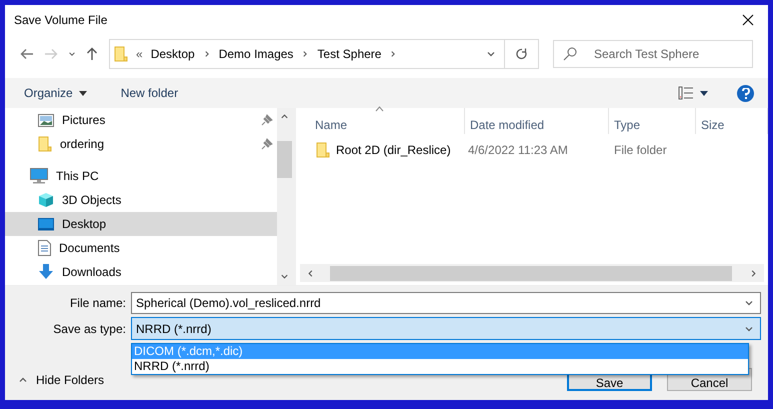  I want to click on desktop-icon, so click(46, 224).